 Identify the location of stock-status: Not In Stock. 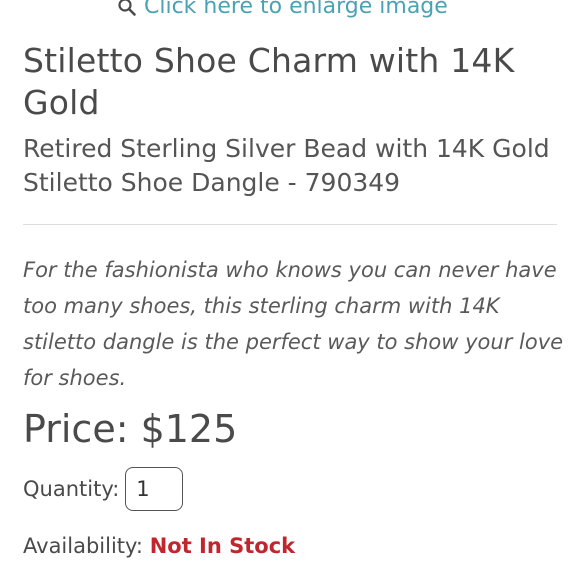
(222, 546).